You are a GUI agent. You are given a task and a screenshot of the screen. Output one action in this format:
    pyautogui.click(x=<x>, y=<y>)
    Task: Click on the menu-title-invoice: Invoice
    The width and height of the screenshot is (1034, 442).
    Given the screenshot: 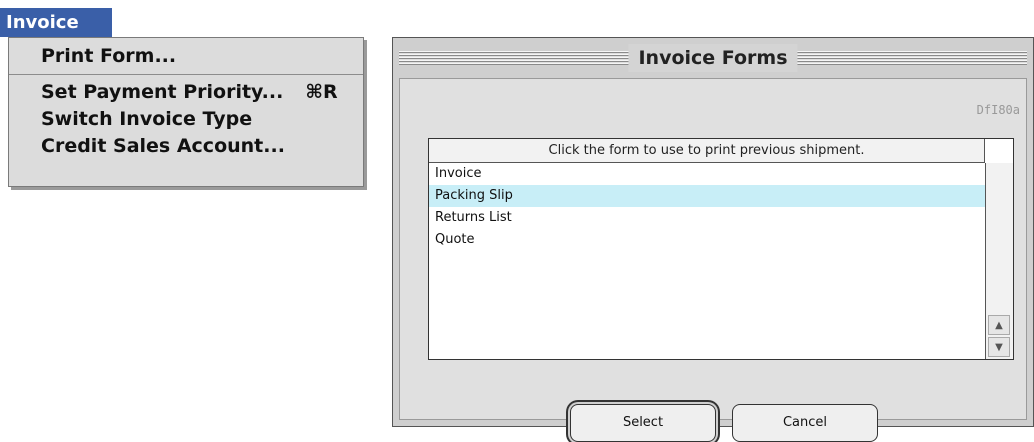 What is the action you would take?
    pyautogui.click(x=56, y=22)
    